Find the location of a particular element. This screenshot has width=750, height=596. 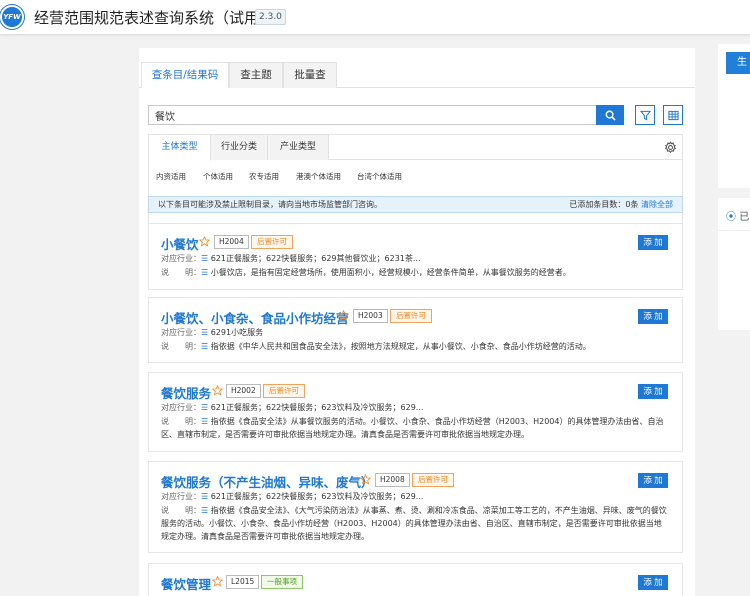

notice-text: 以下条目可能涉及禁止限制目录，请向当地市场监管部门咨询。 is located at coordinates (270, 204).